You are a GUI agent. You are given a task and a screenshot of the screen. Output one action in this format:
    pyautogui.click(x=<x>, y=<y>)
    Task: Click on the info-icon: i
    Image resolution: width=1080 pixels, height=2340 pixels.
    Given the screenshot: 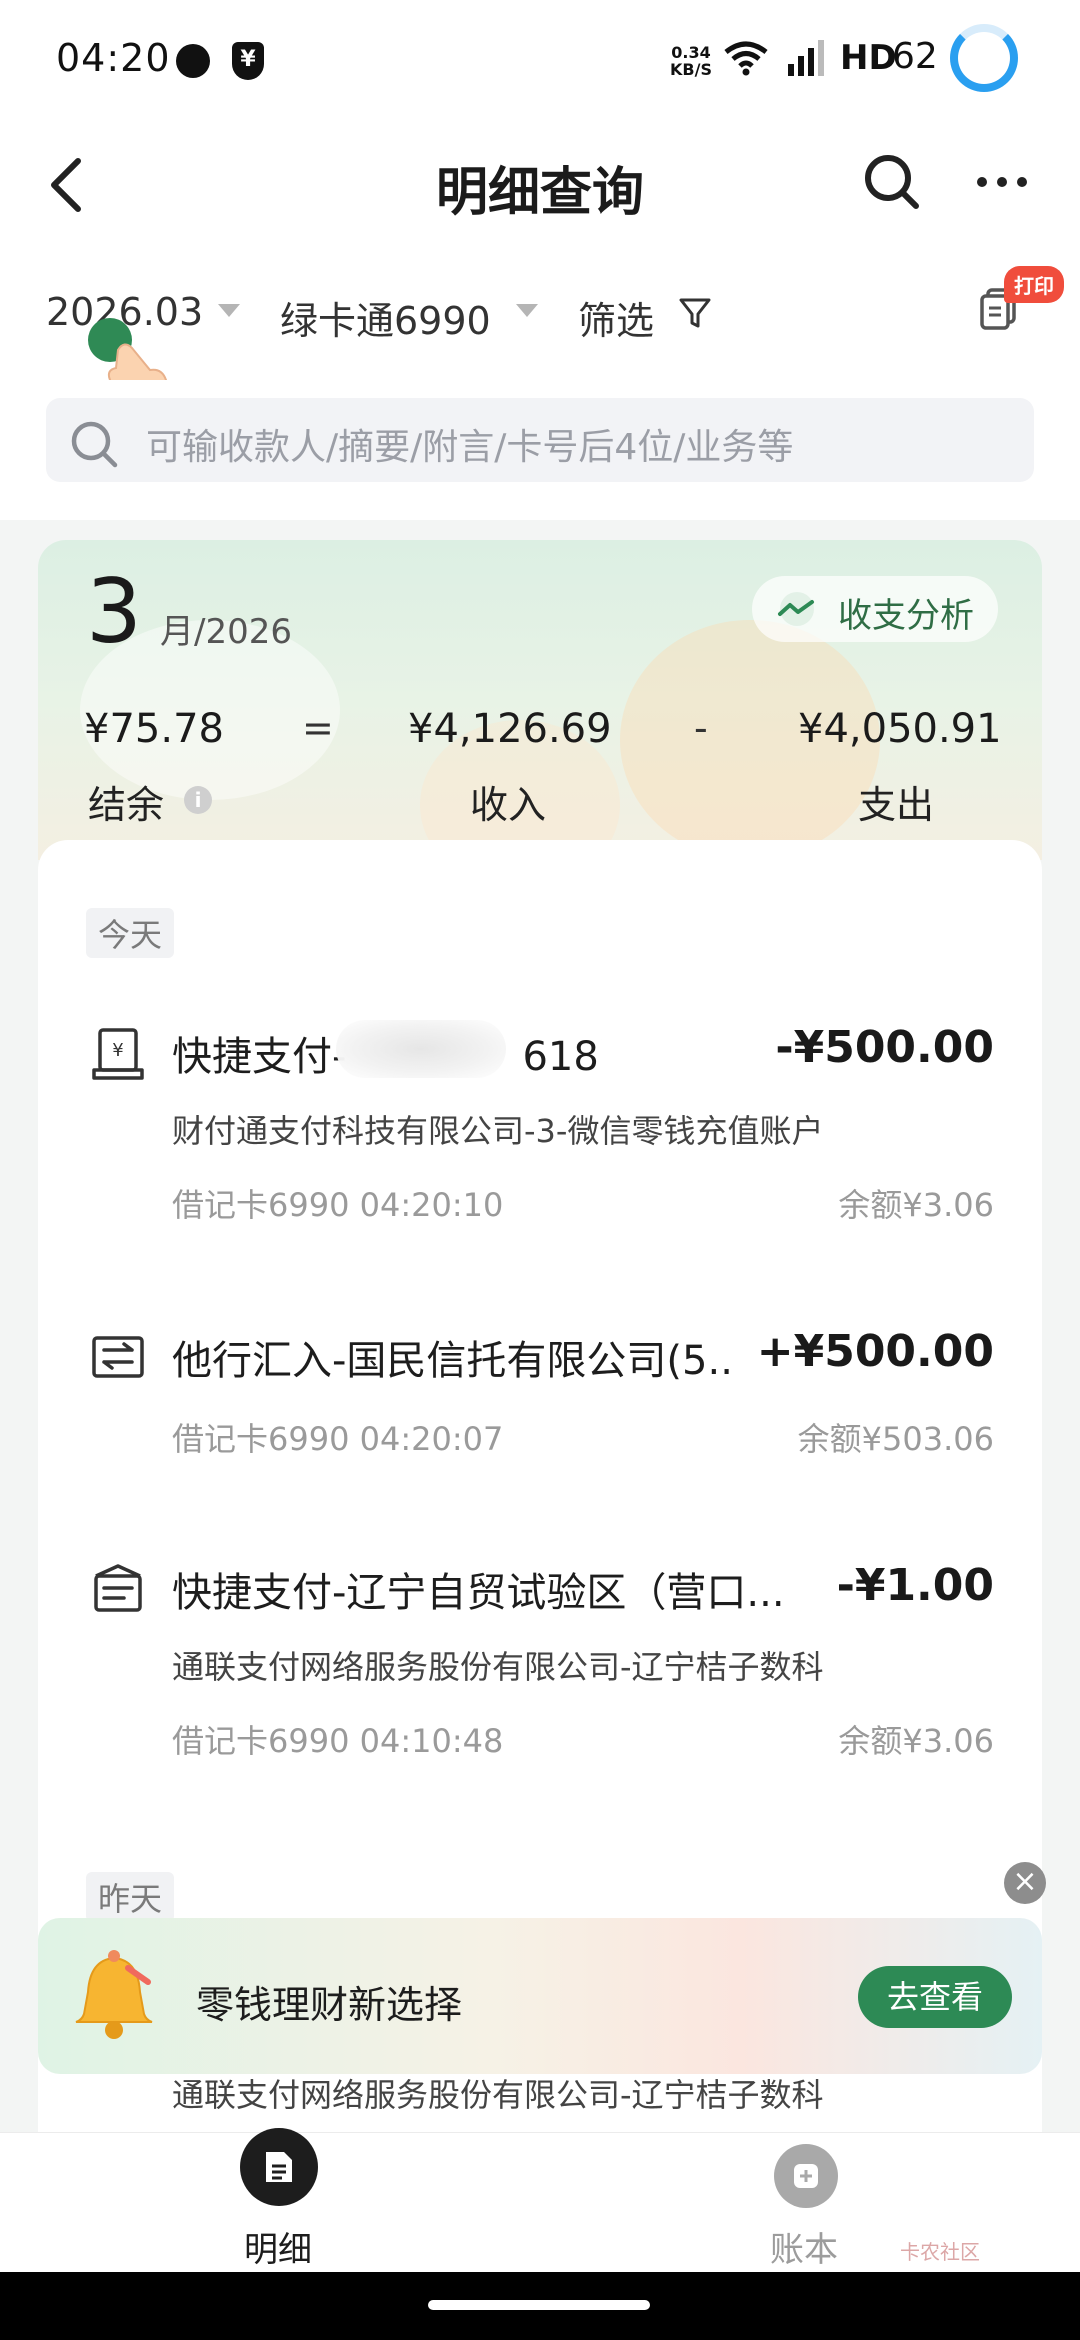 What is the action you would take?
    pyautogui.click(x=198, y=800)
    